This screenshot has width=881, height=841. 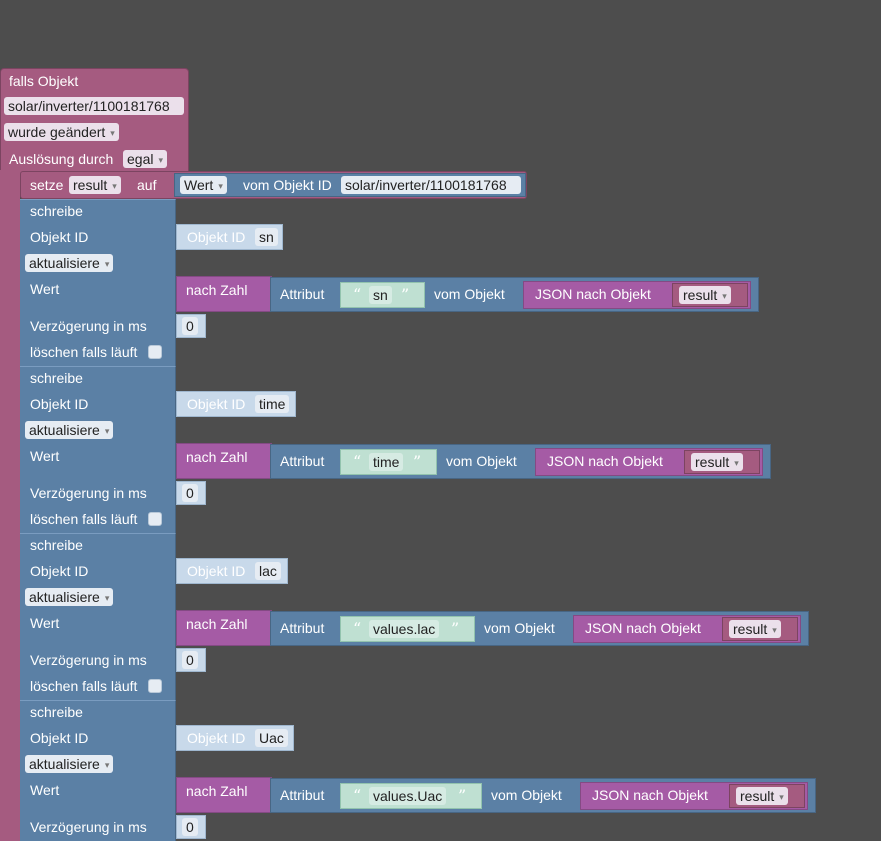 I want to click on source-object-id-field: solar/inverter/1100181768, so click(x=431, y=185).